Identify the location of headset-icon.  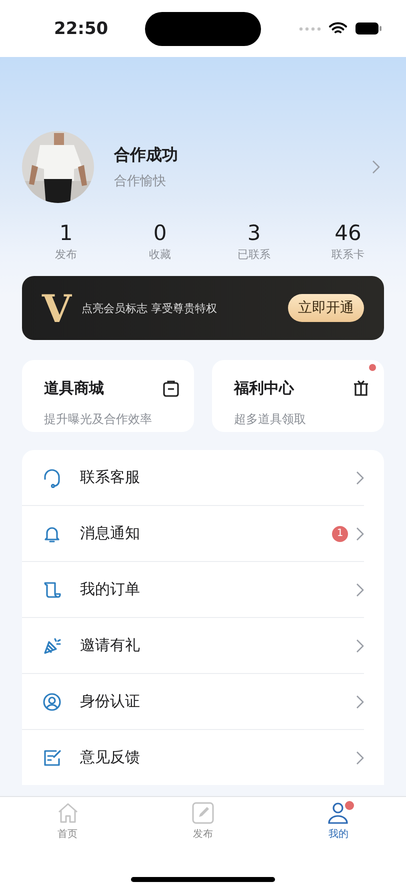
(52, 478).